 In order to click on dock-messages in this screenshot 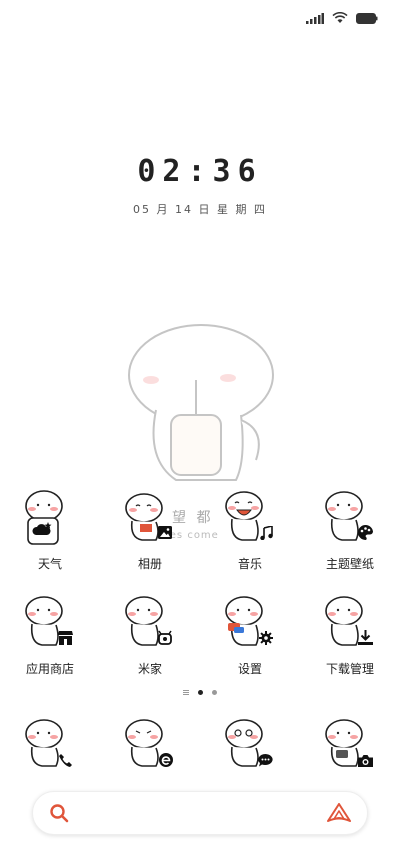, I will do `click(250, 744)`.